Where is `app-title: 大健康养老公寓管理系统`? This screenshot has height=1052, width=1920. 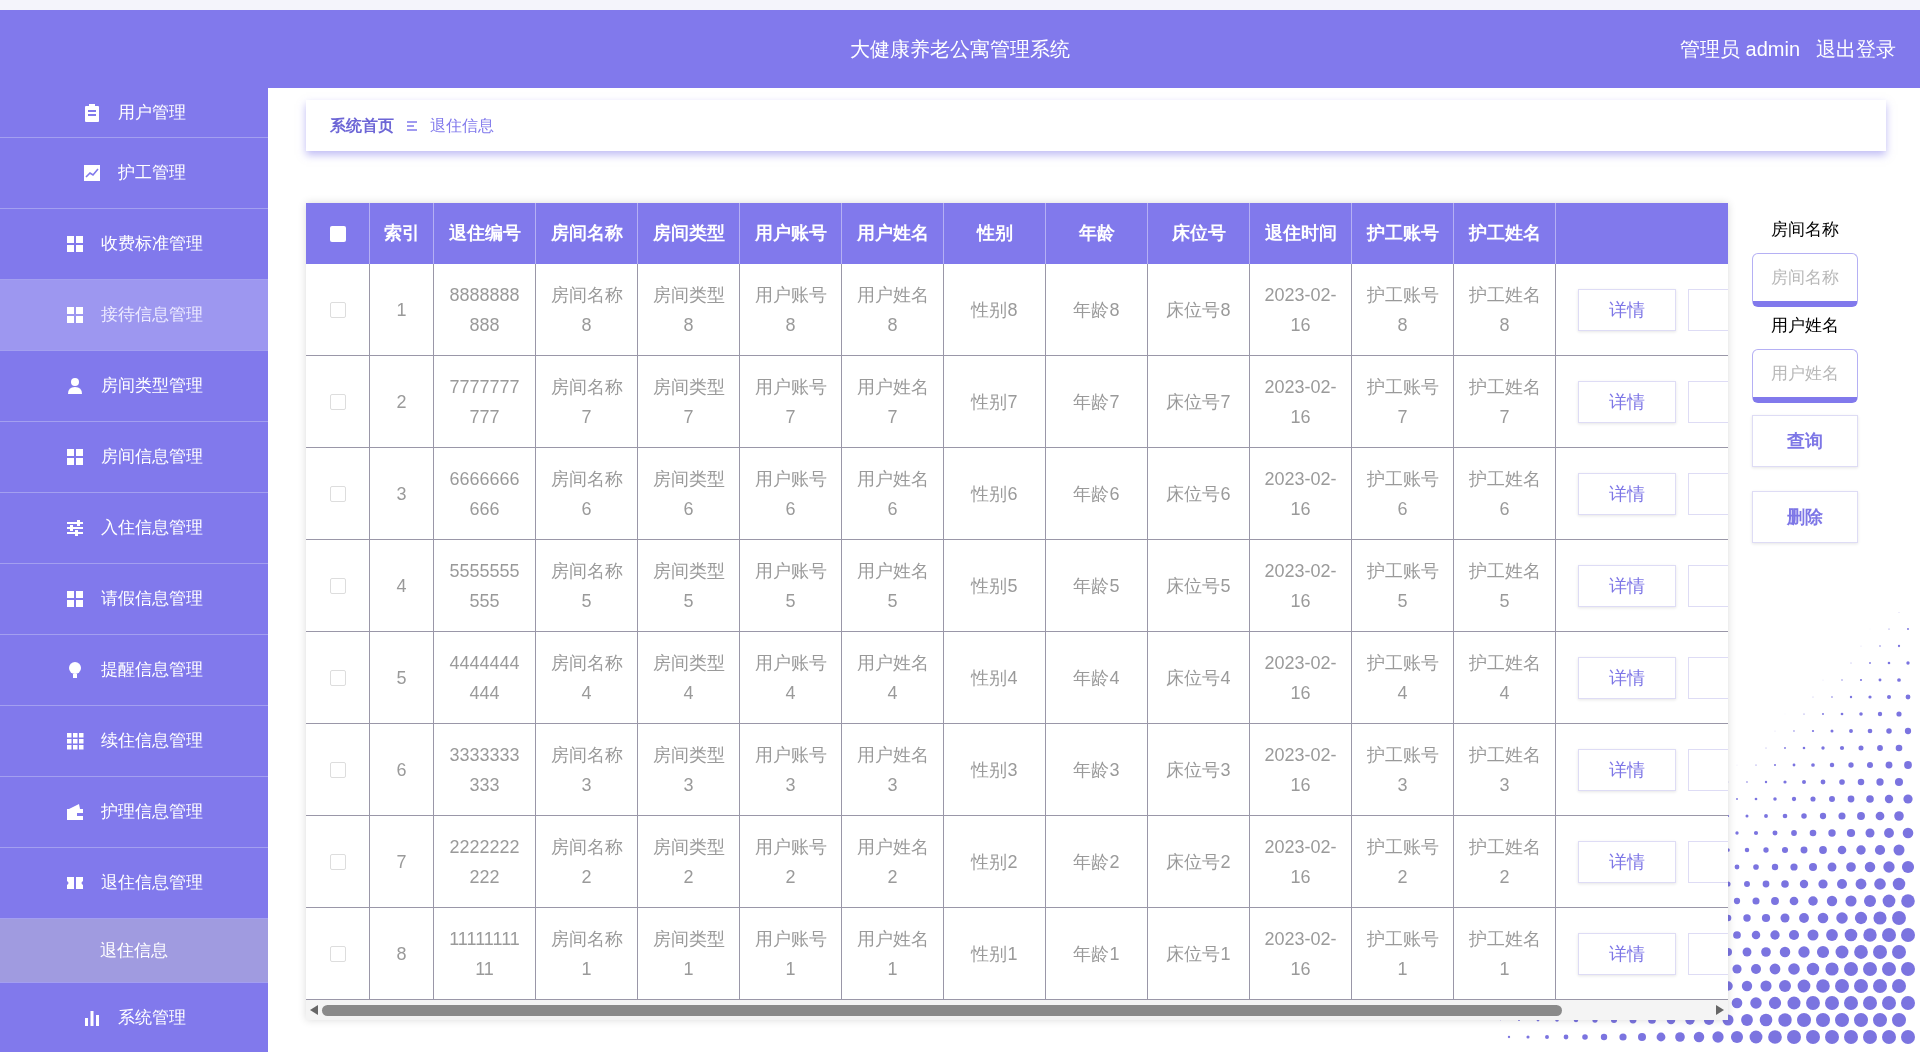 app-title: 大健康养老公寓管理系统 is located at coordinates (960, 49).